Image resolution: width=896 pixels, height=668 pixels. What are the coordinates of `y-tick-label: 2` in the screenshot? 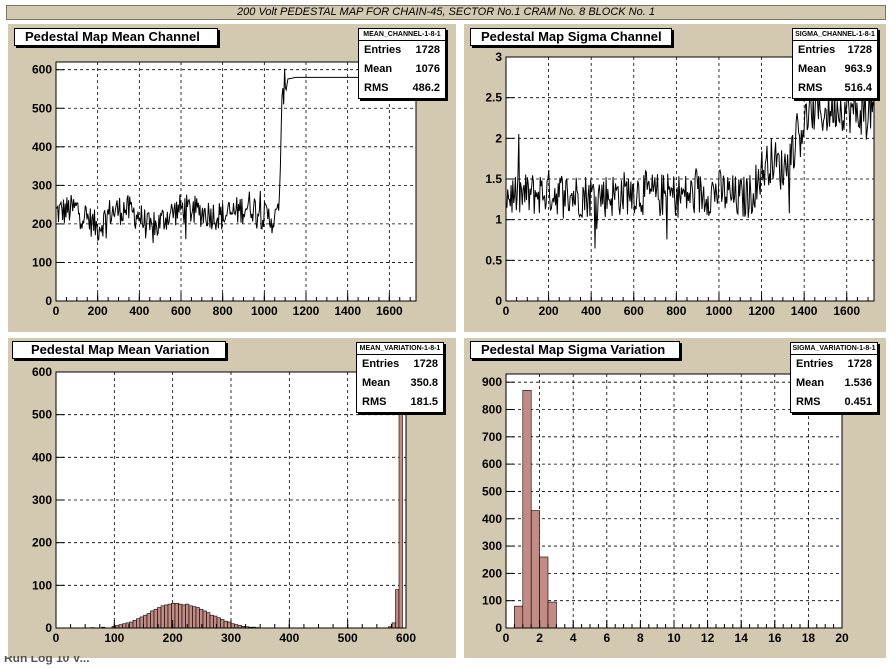 It's located at (498, 138).